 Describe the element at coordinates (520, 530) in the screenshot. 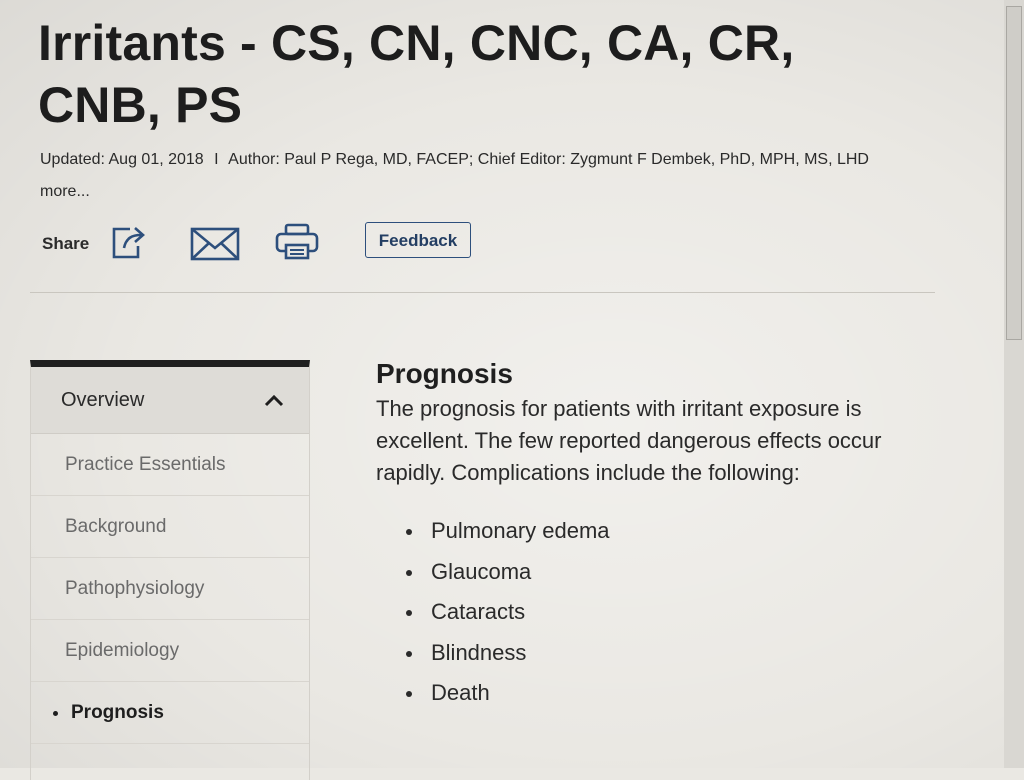

I see `list-item-text: Pulmonary edema` at that location.